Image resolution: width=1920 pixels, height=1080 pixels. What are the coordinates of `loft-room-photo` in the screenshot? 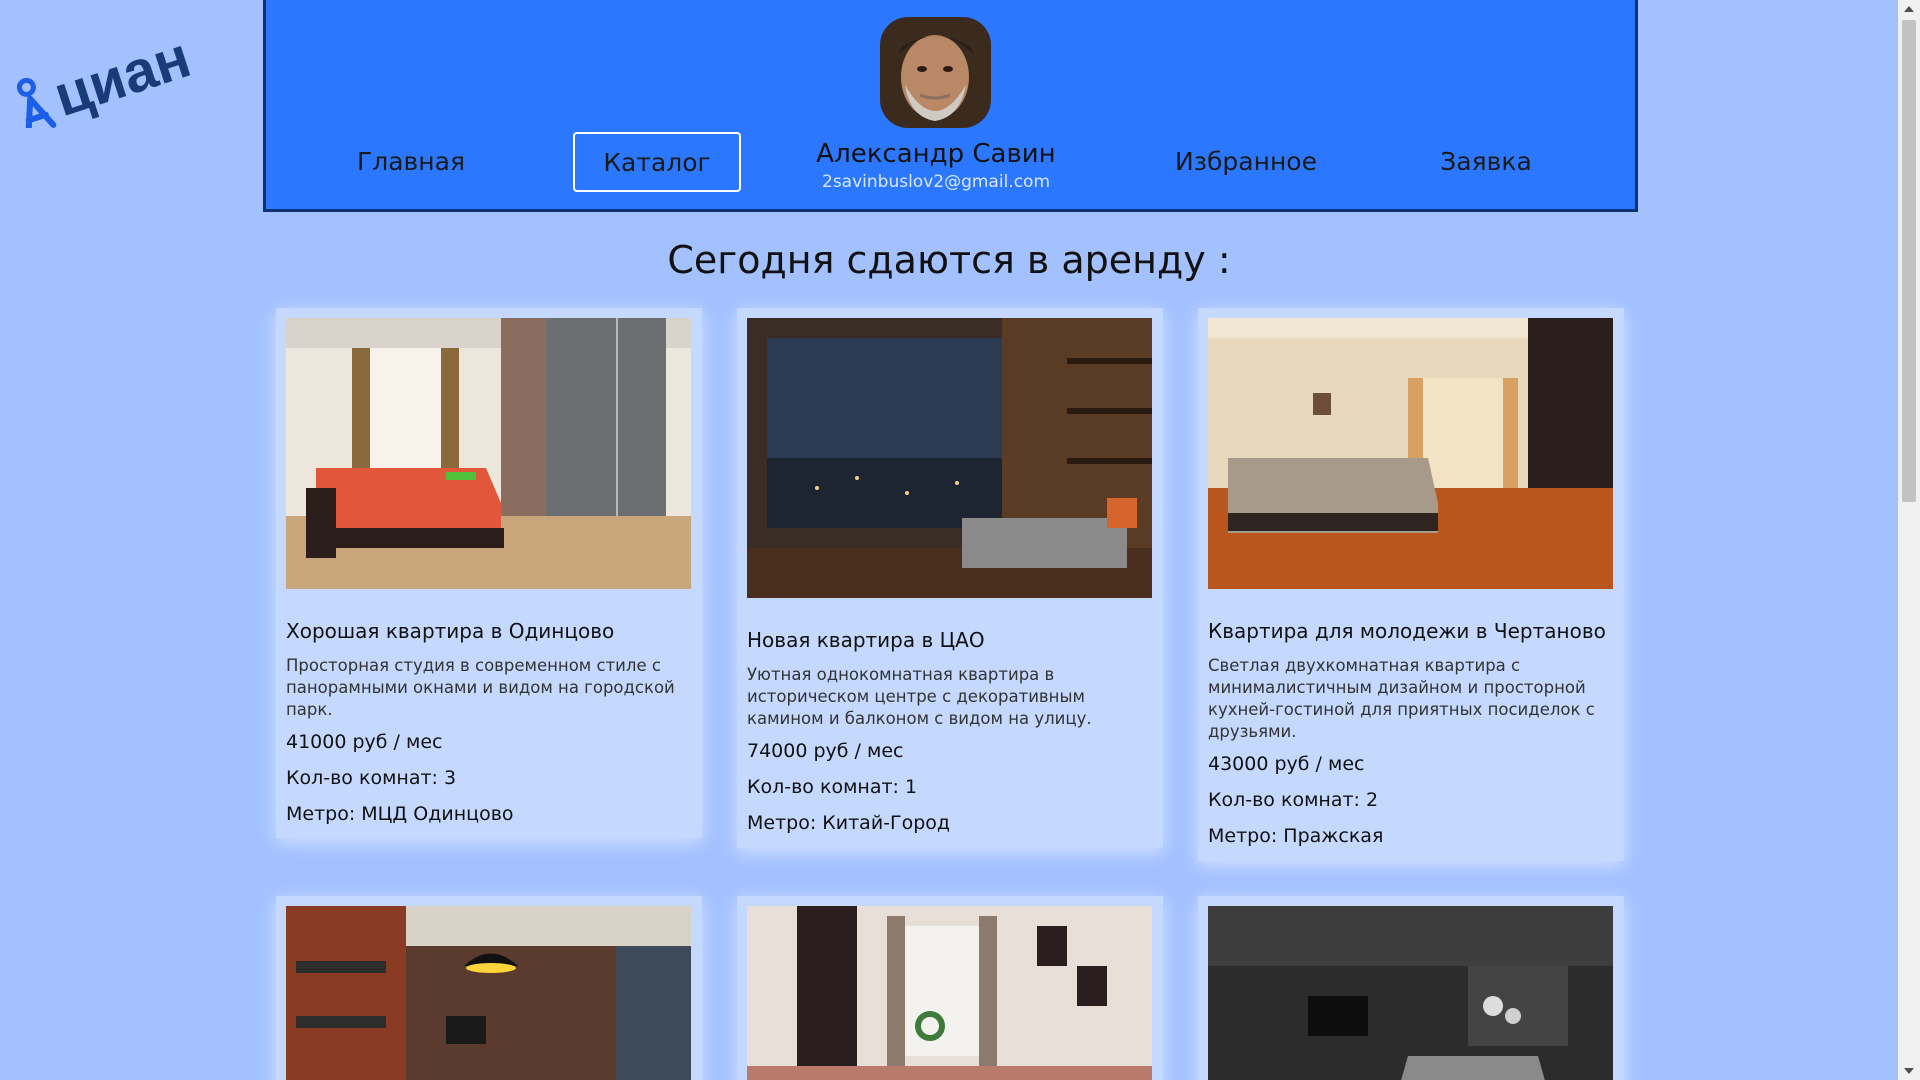 It's located at (488, 993).